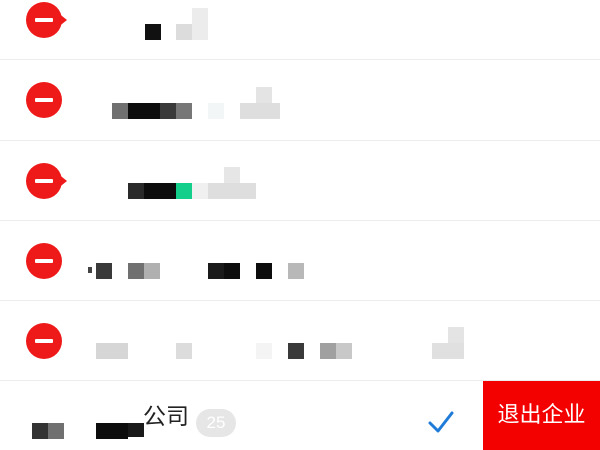 The image size is (600, 450). What do you see at coordinates (441, 422) in the screenshot?
I see `checkmark-icon` at bounding box center [441, 422].